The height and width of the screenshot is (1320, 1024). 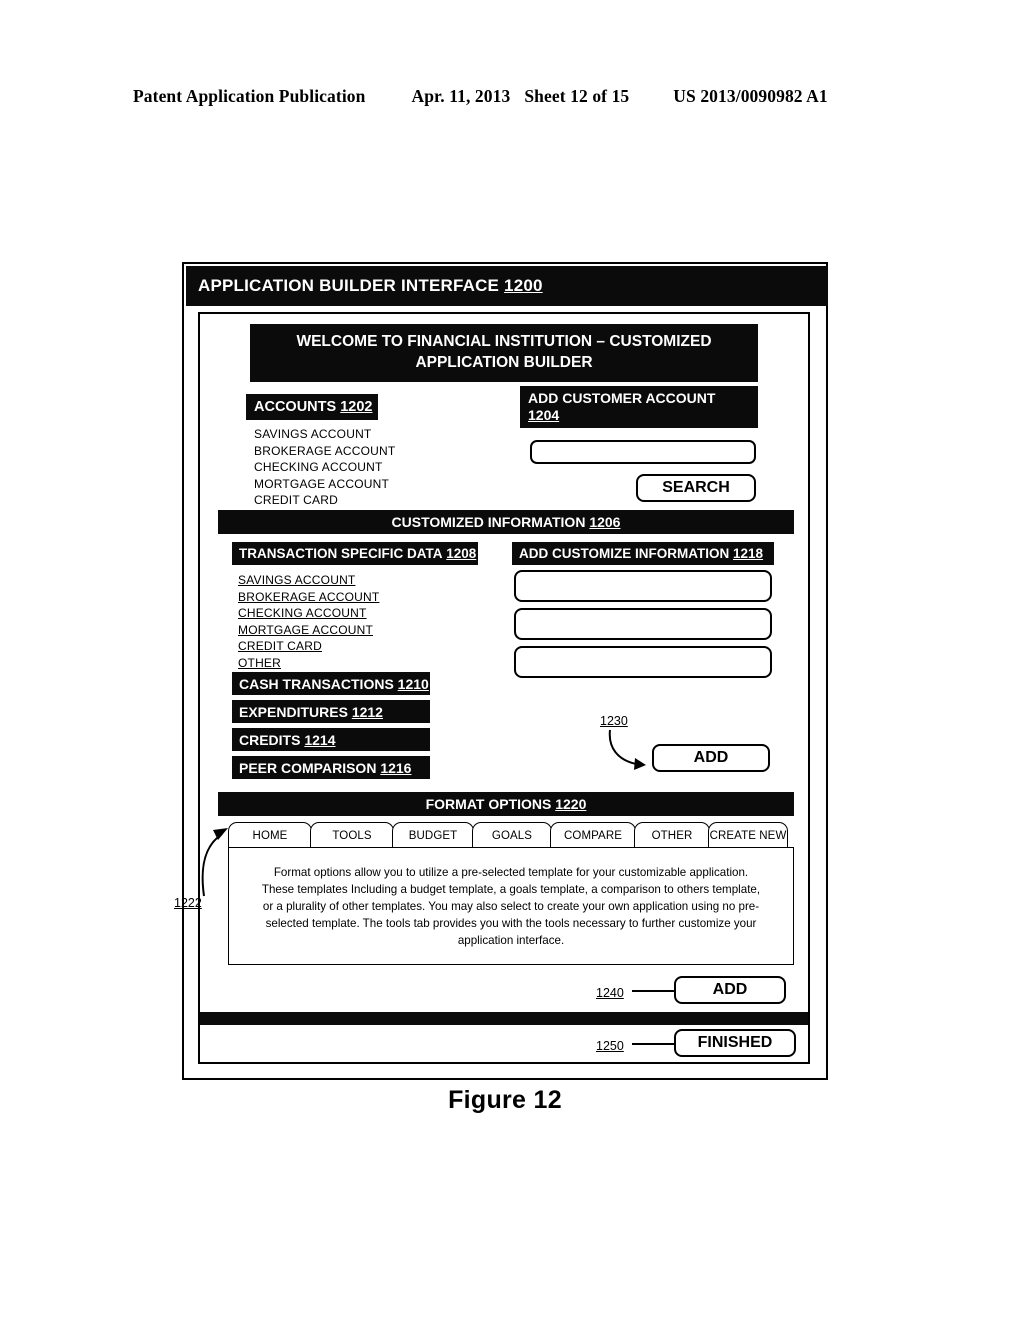 I want to click on interface-title: APPLICATION BUILDER INTERFACE, so click(x=349, y=285).